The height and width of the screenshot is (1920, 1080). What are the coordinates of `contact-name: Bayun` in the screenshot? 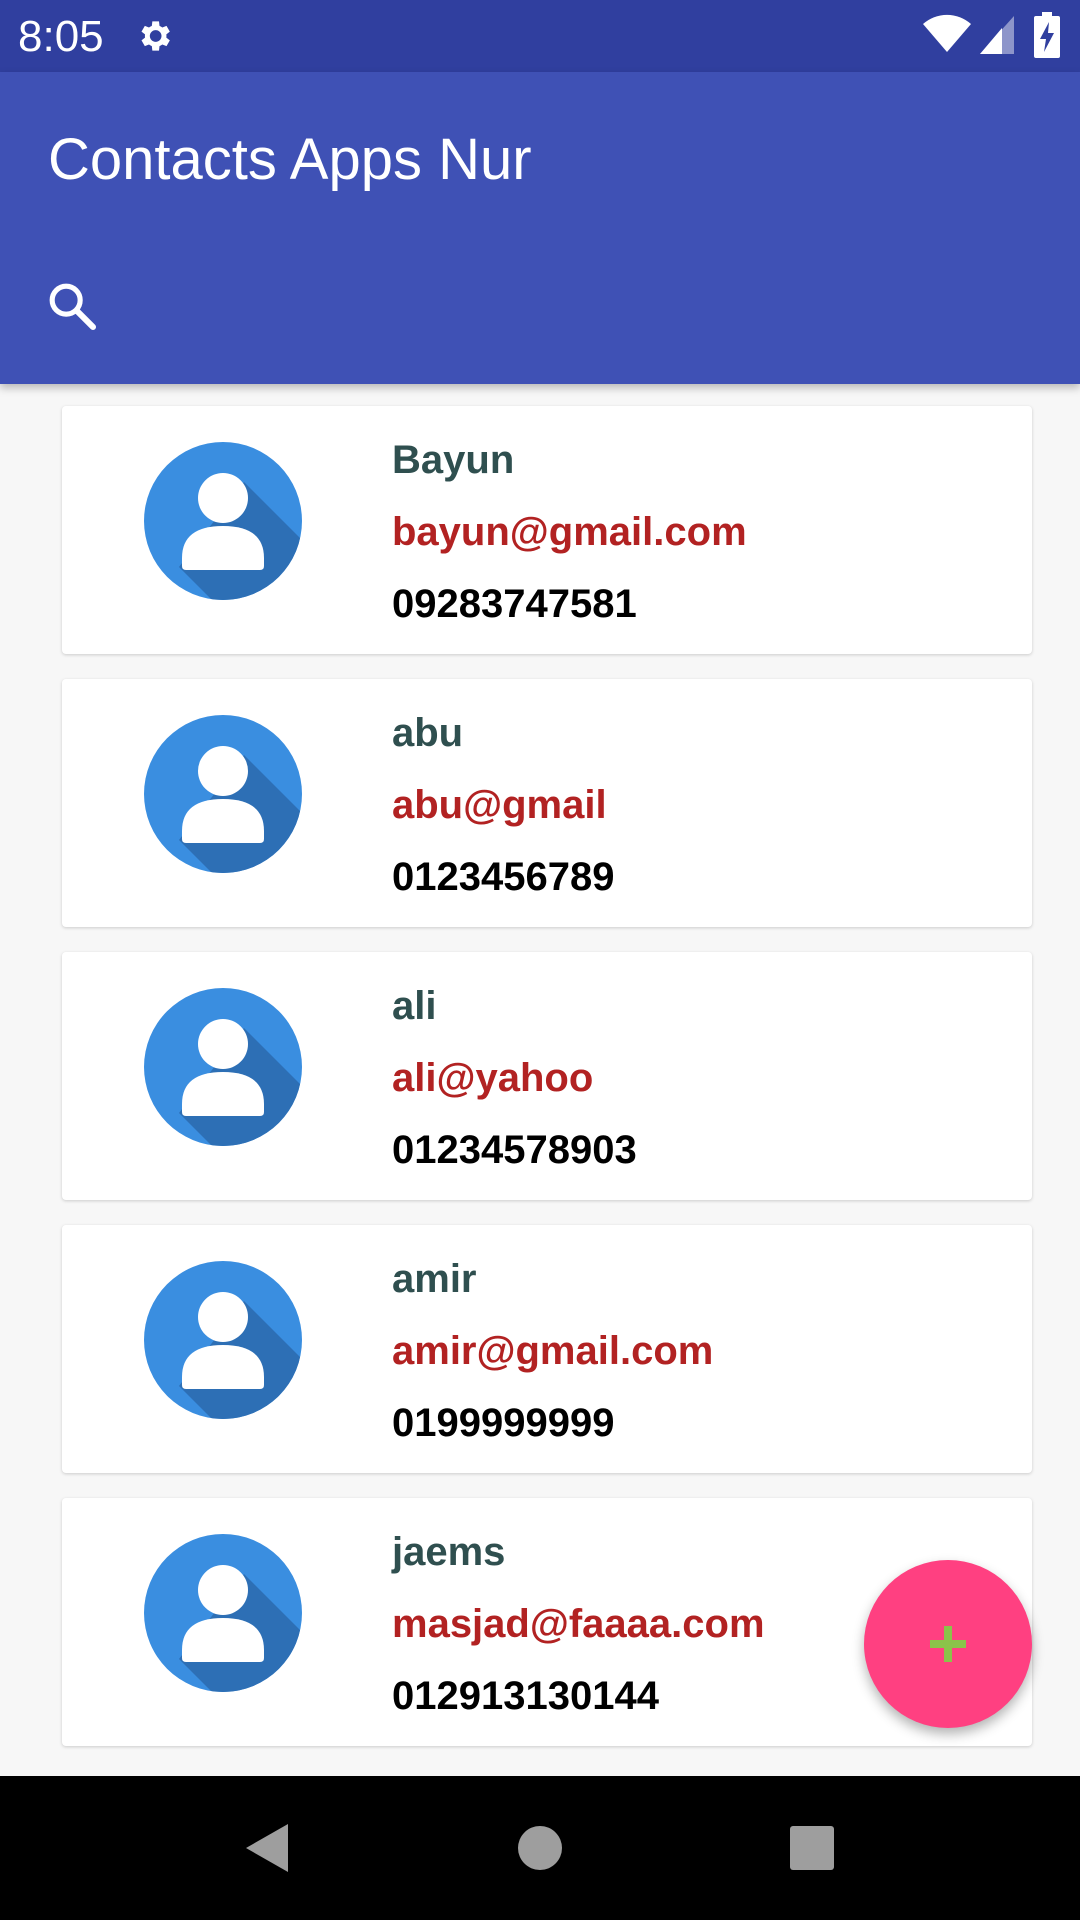 It's located at (453, 460).